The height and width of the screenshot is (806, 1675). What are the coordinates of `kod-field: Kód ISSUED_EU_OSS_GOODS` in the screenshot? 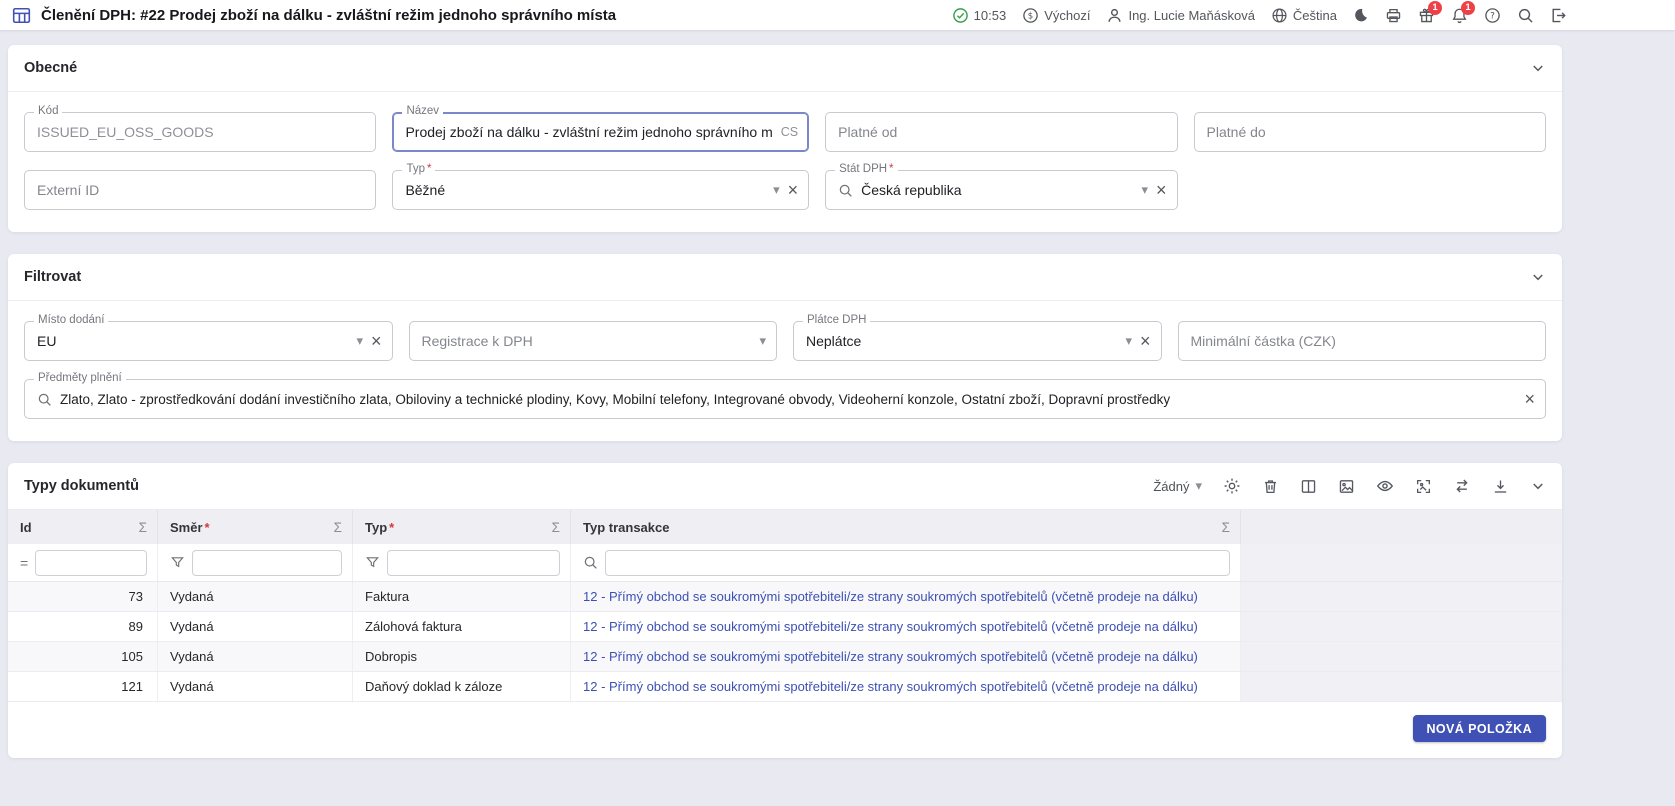 It's located at (200, 128).